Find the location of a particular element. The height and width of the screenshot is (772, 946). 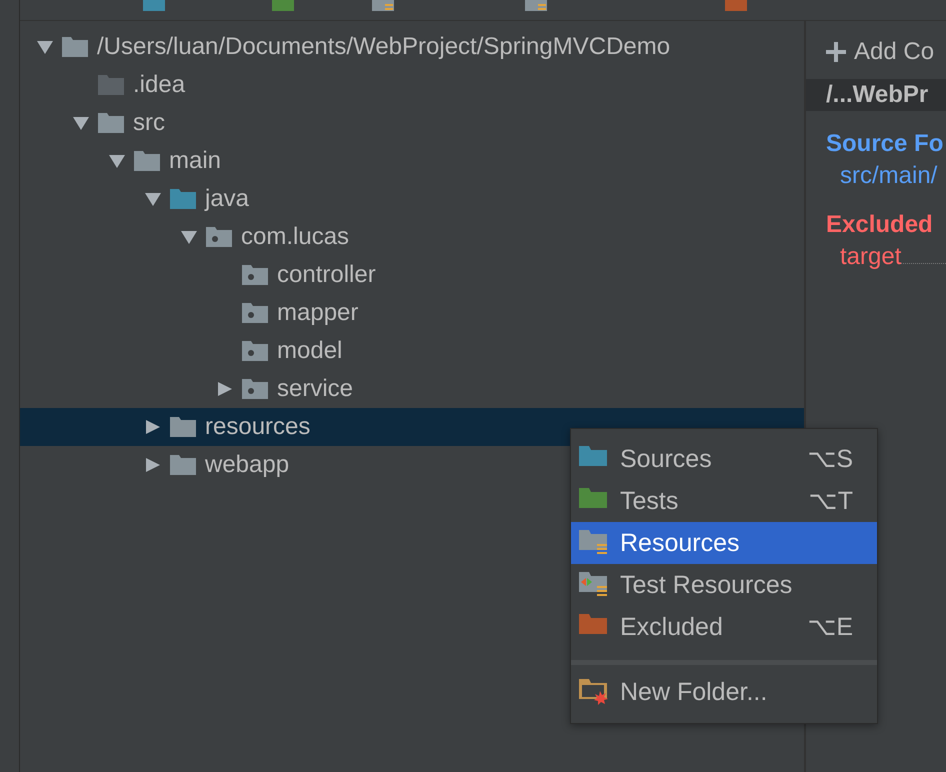

menu-item: Excluded ⌥E is located at coordinates (724, 627).